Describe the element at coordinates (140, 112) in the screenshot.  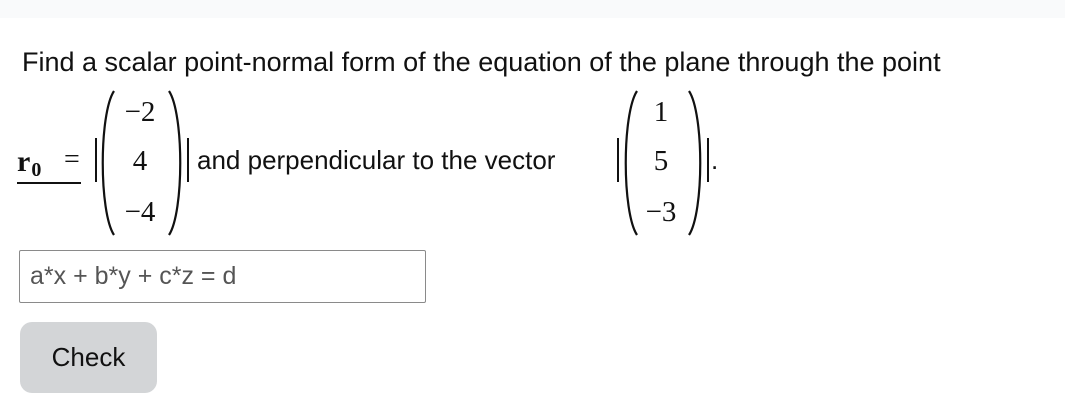
I see `point-component-1: −2` at that location.